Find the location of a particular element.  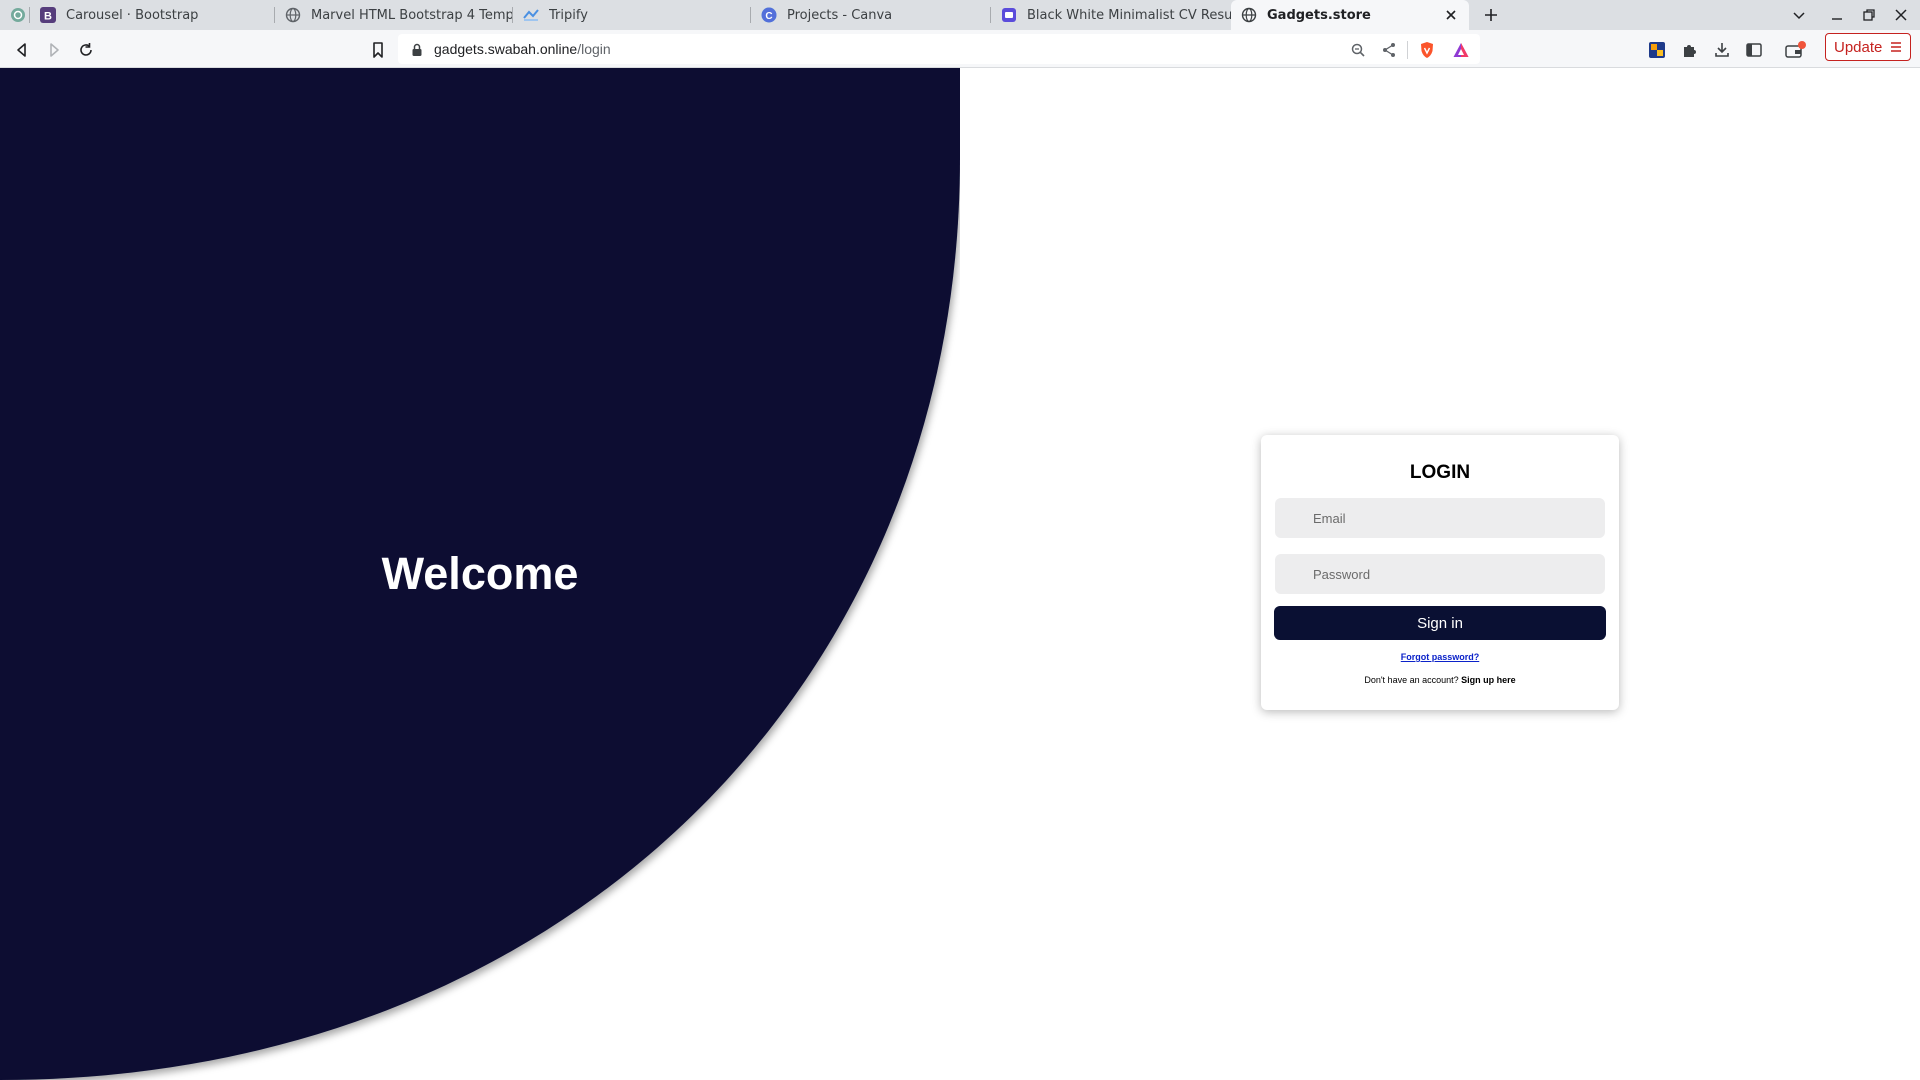

close-window-icon is located at coordinates (1901, 15).